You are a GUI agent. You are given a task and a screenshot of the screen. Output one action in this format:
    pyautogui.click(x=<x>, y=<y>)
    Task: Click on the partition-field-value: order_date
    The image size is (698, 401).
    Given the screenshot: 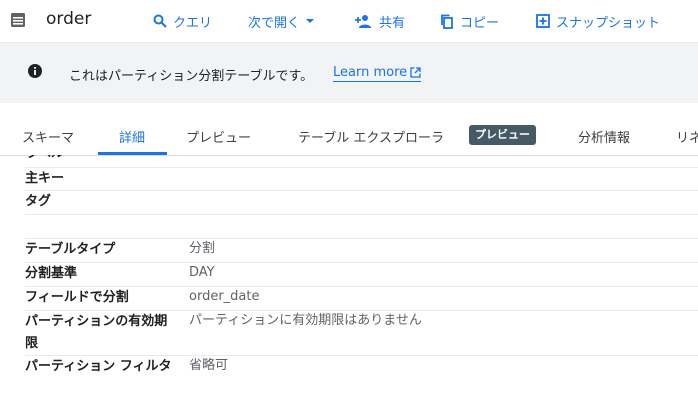 What is the action you would take?
    pyautogui.click(x=224, y=296)
    